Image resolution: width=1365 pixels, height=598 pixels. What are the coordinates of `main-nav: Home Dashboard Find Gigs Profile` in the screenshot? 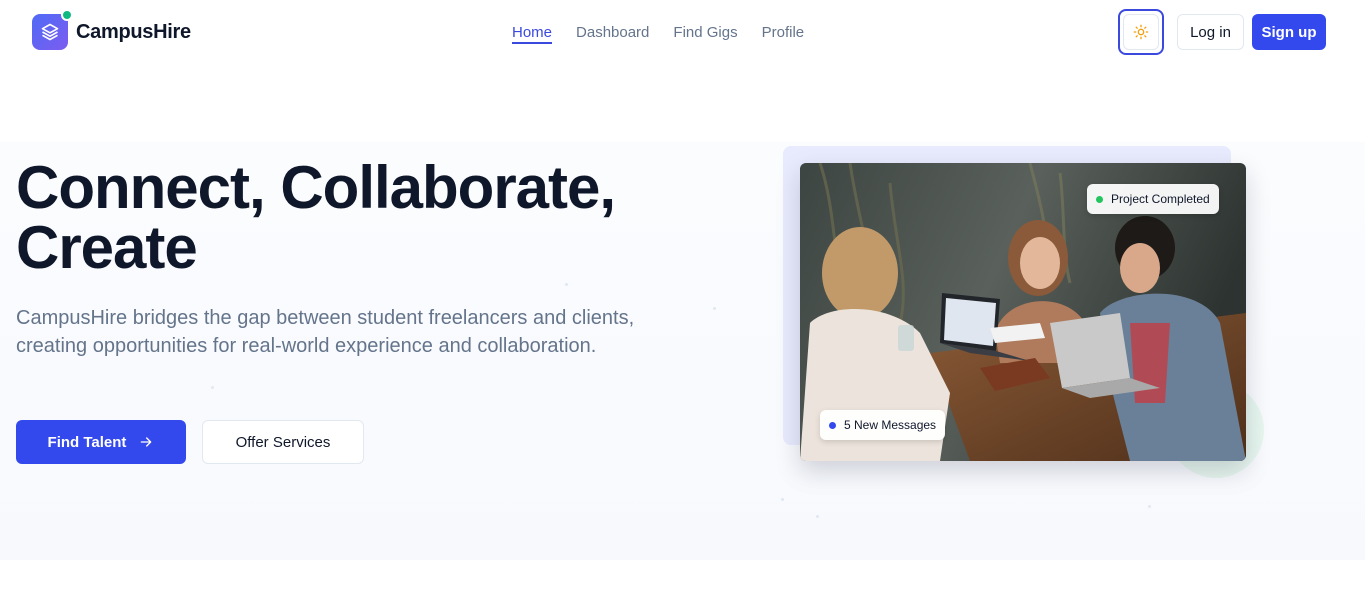 It's located at (658, 34).